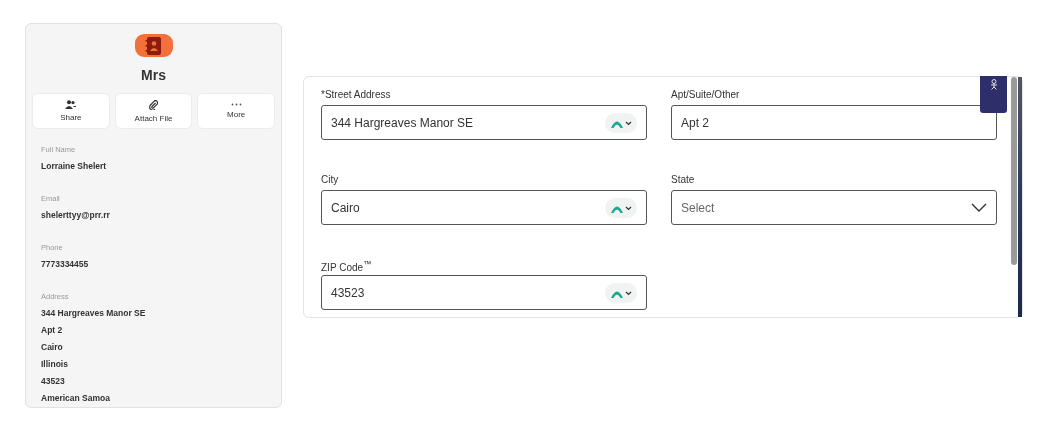 The width and height of the screenshot is (1050, 440). What do you see at coordinates (55, 364) in the screenshot?
I see `field-value: Illinois` at bounding box center [55, 364].